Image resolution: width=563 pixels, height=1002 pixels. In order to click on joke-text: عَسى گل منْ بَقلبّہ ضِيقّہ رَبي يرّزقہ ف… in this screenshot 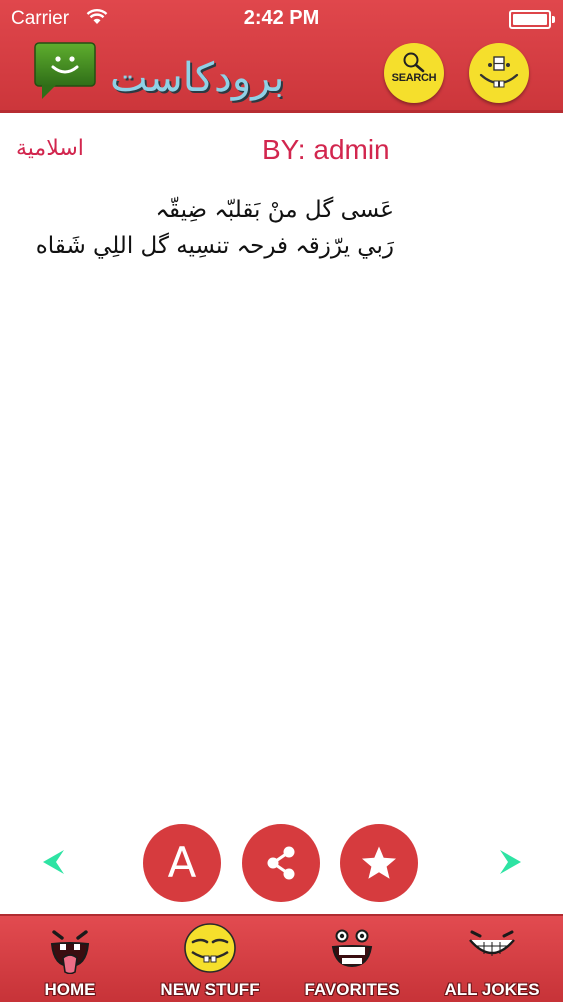, I will do `click(202, 228)`.